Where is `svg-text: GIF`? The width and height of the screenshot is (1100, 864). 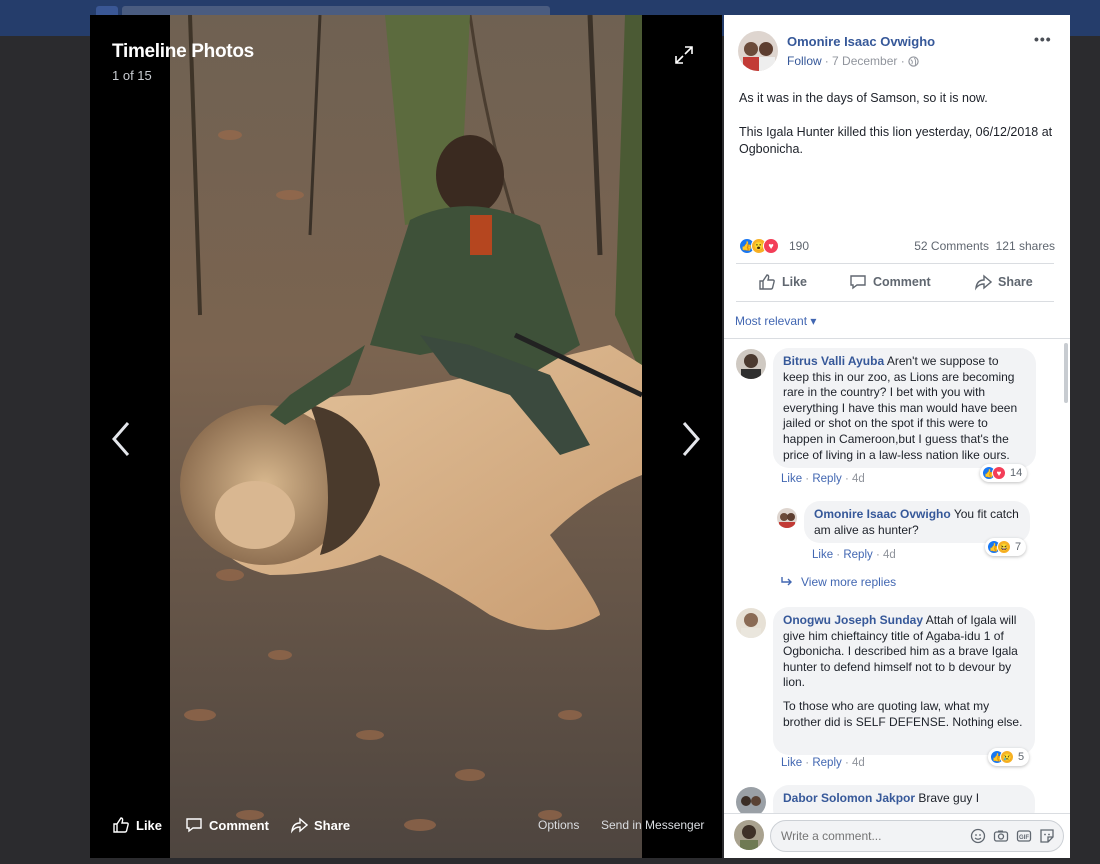
svg-text: GIF is located at coordinates (1024, 838).